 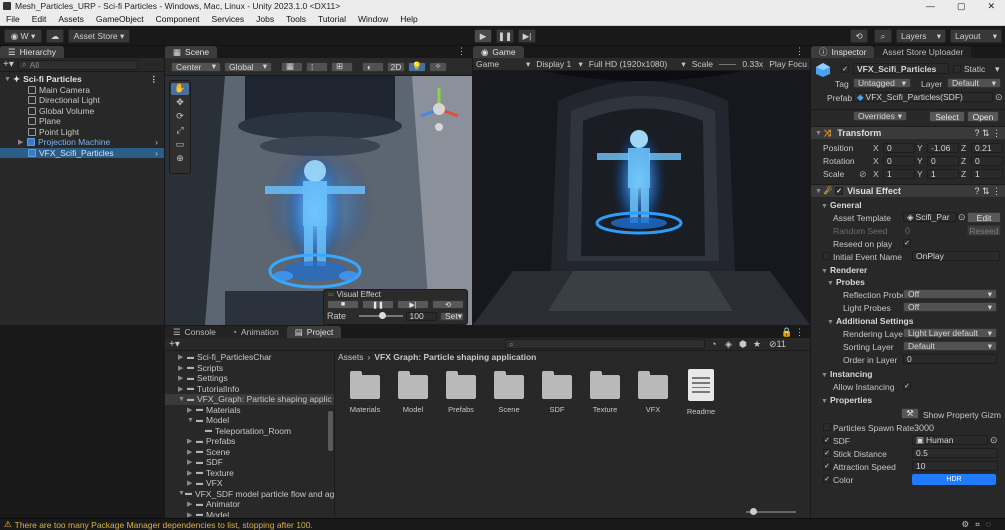 I want to click on asset-item: Texture, so click(x=605, y=393).